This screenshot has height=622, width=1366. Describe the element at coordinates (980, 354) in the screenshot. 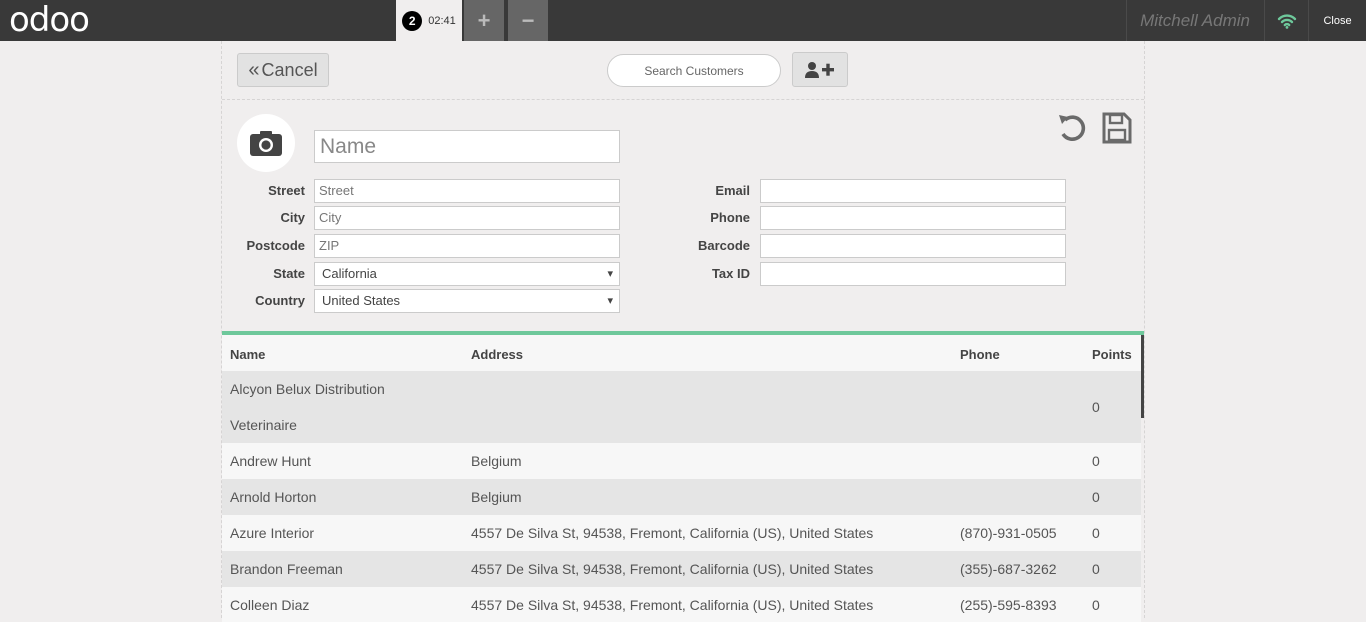

I see `header-phone: Phone` at that location.